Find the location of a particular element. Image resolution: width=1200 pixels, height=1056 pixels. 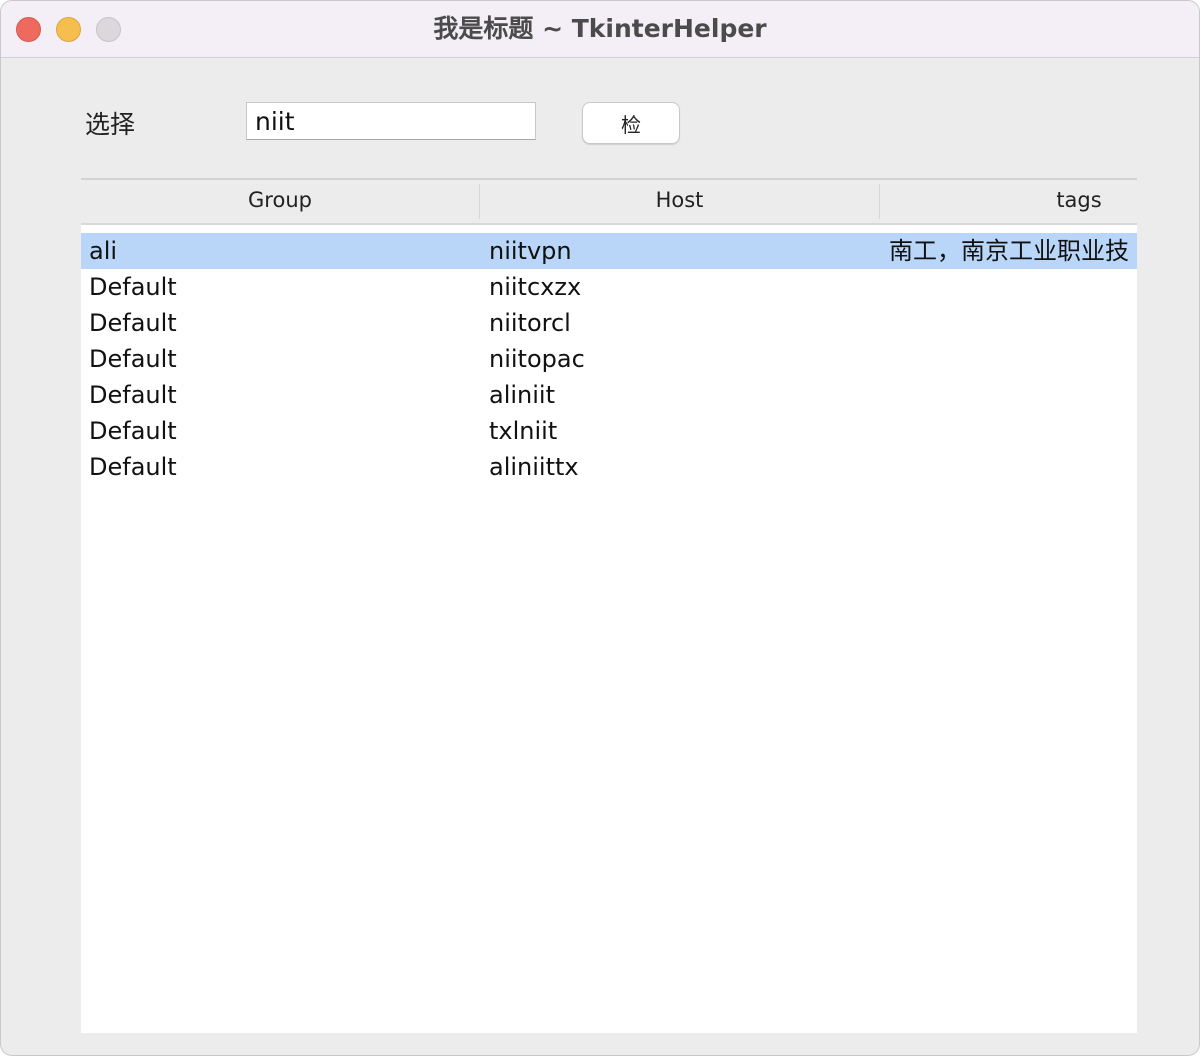

title-bar: 我是标题 ~ TkinterHelper is located at coordinates (600, 29).